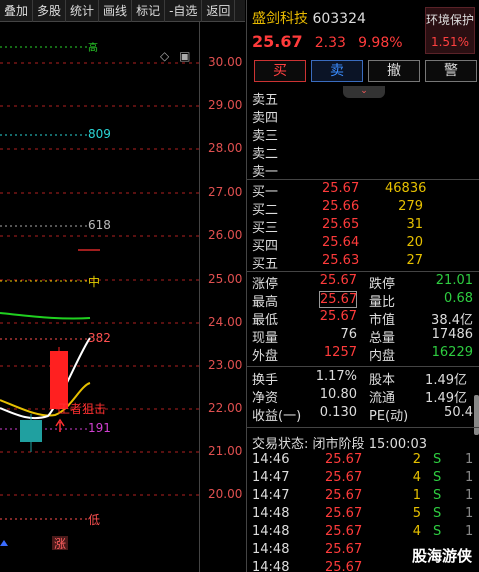 The width and height of the screenshot is (479, 572). I want to click on toolbar-multi-stock-button: 多股, so click(50, 11).